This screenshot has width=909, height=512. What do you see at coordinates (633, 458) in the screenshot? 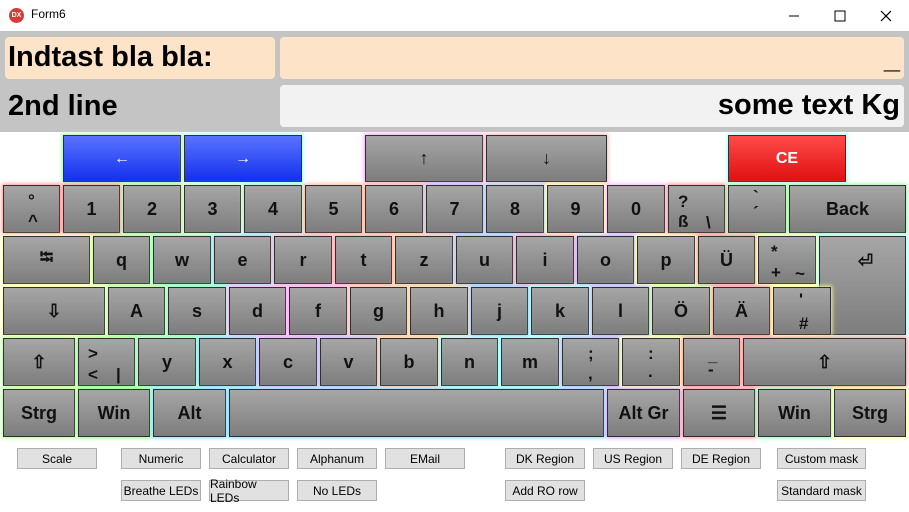
I see `us-region-button: US Region` at bounding box center [633, 458].